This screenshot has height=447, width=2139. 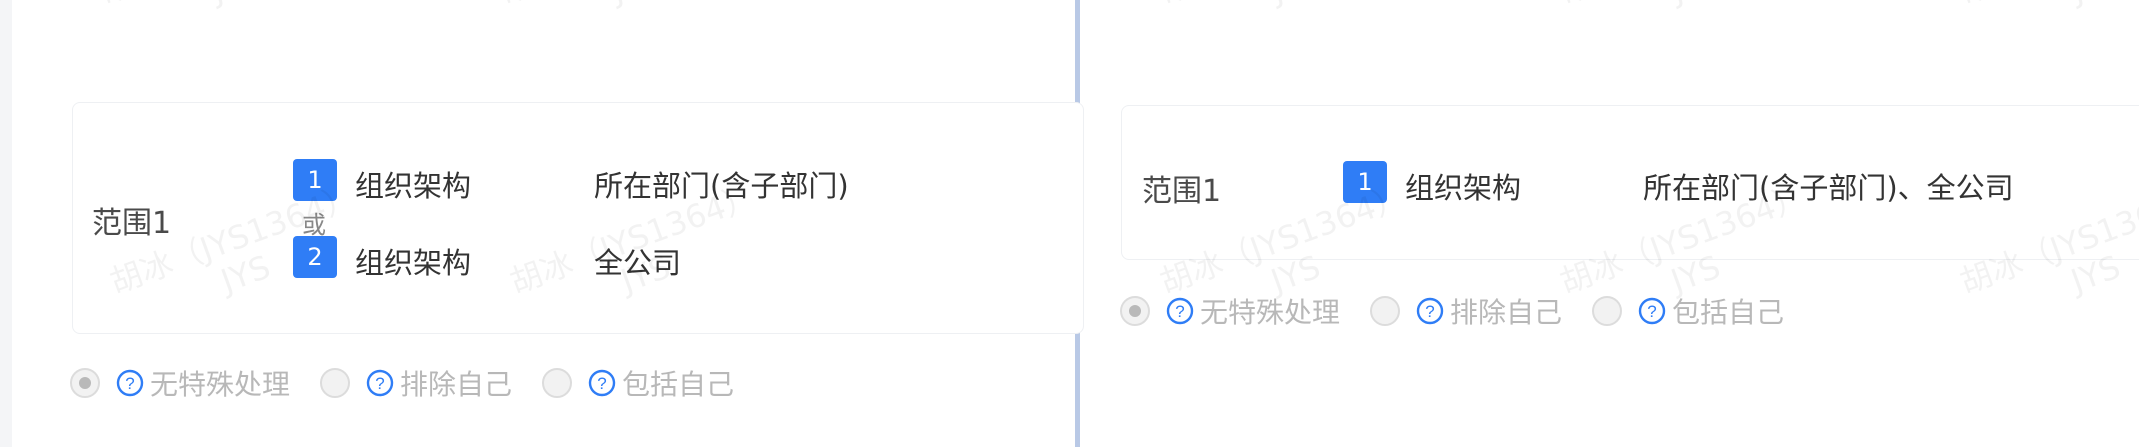 I want to click on right-range-label: 范围1, so click(x=1182, y=191).